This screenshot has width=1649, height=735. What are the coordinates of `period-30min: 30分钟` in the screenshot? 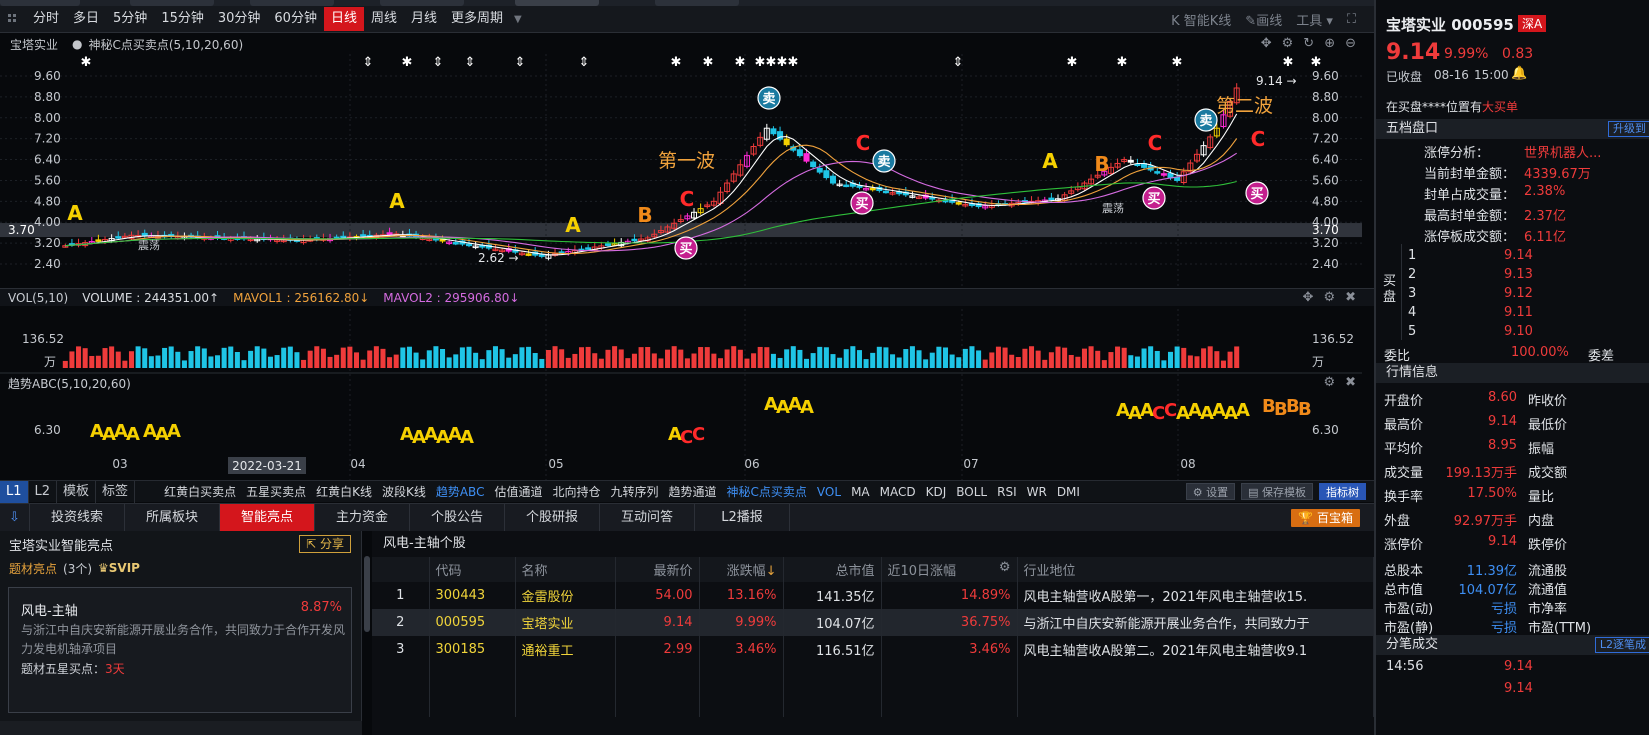 It's located at (239, 19).